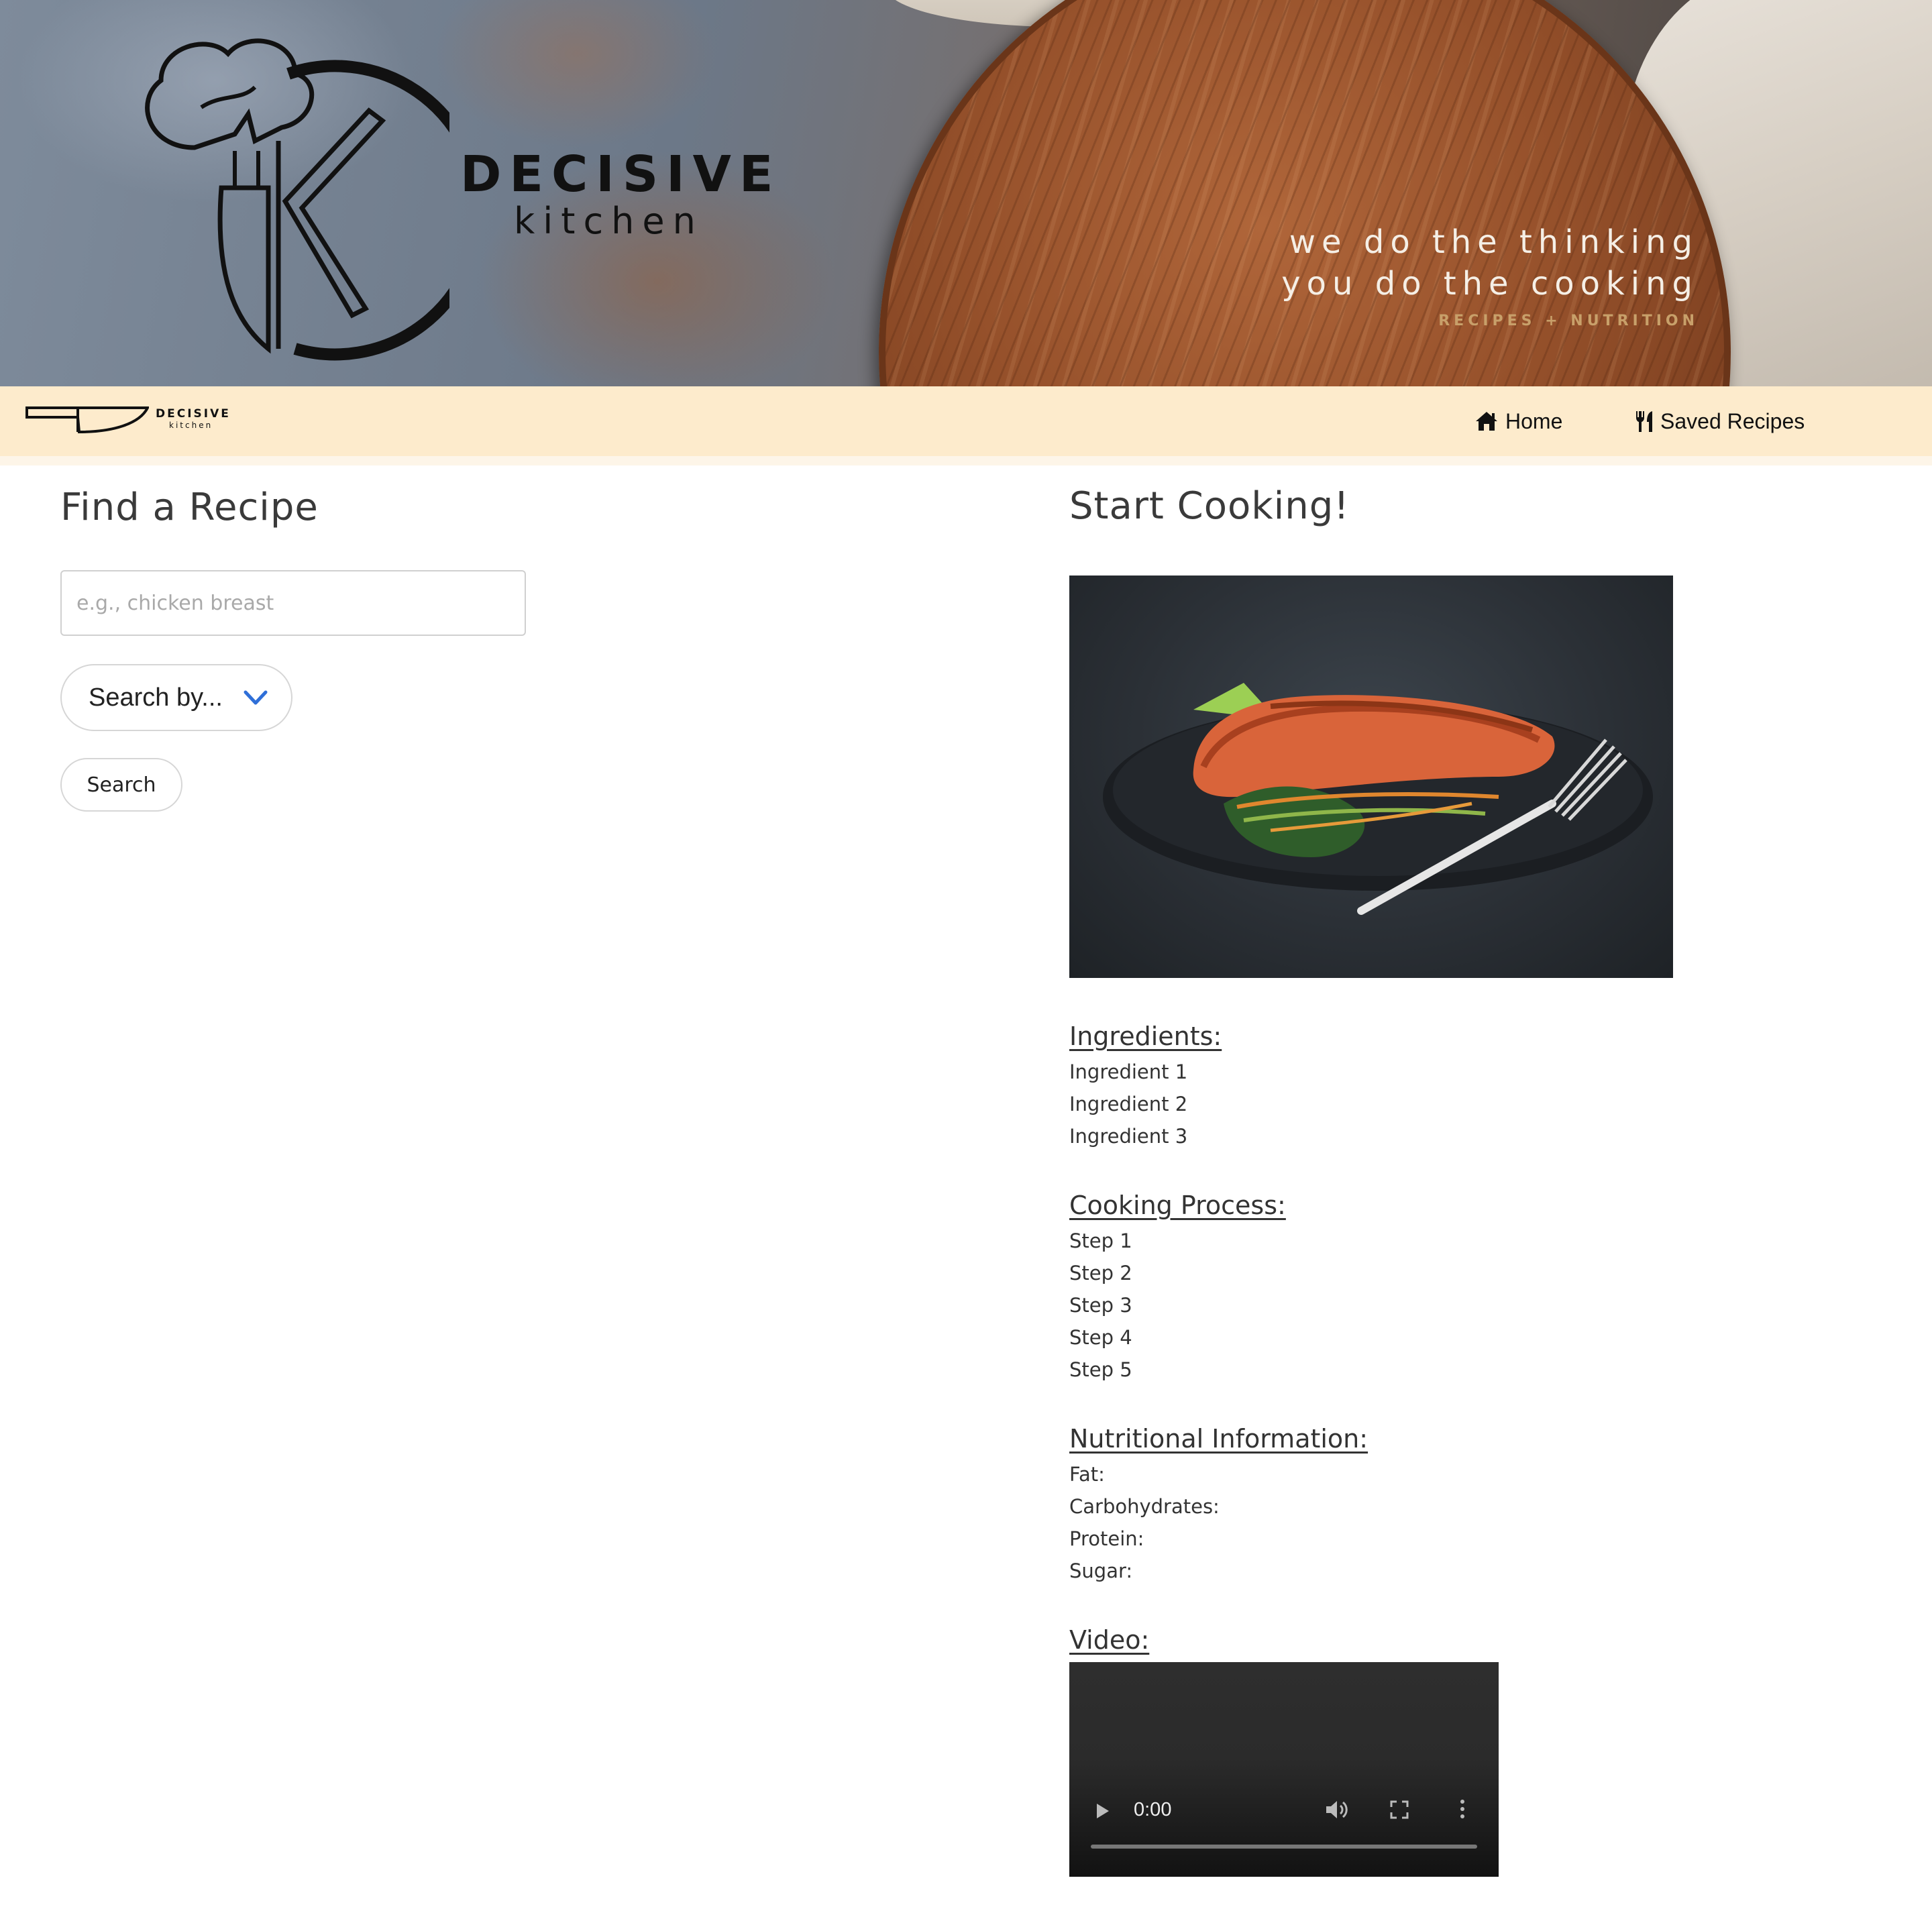 The width and height of the screenshot is (1932, 1917). Describe the element at coordinates (1128, 1071) in the screenshot. I see `ingredient-item: Ingredient 1` at that location.